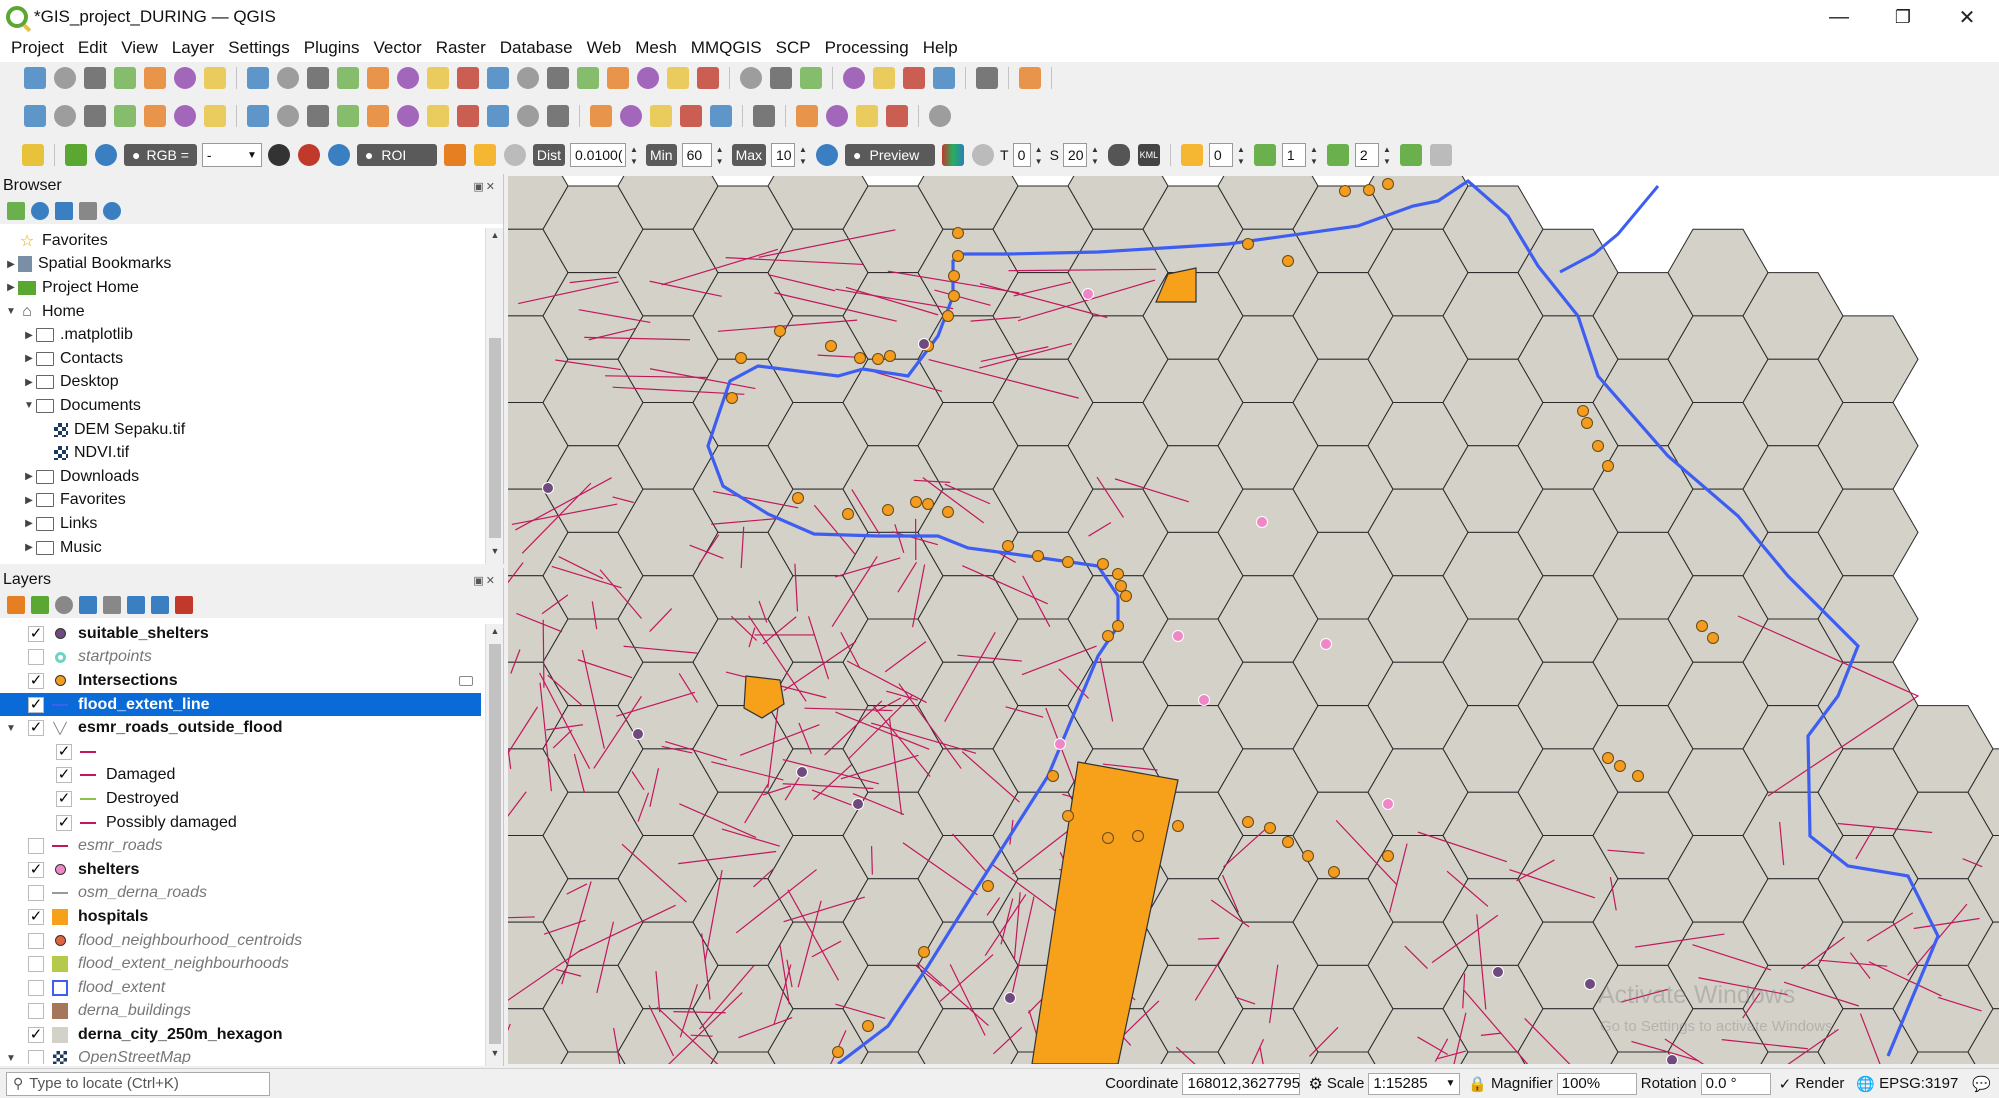  What do you see at coordinates (751, 78) in the screenshot?
I see `select-features-icon` at bounding box center [751, 78].